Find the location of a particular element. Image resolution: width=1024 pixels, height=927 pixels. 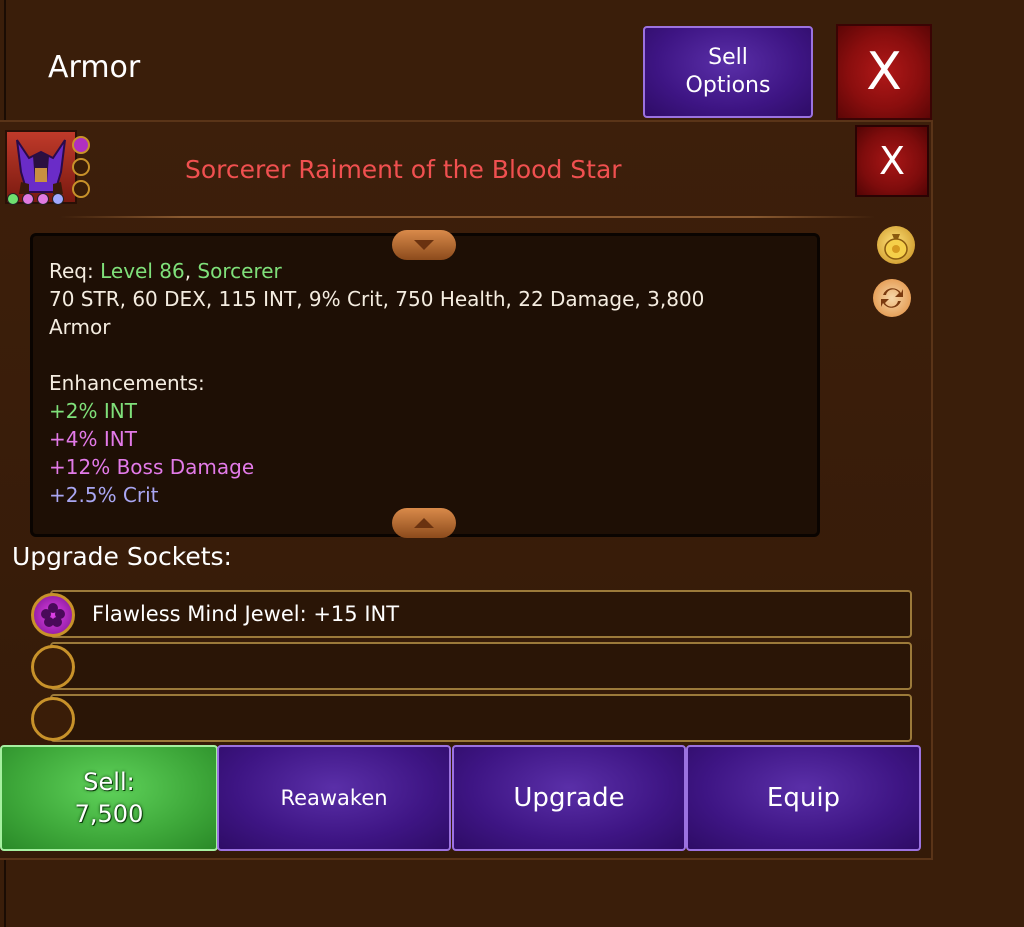

scroll-up-button is located at coordinates (424, 523).